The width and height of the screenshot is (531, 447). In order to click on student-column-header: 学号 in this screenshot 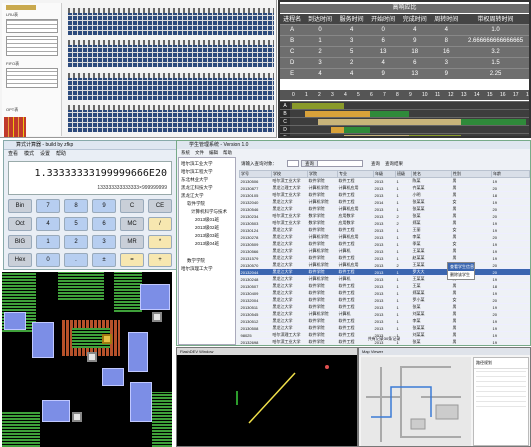, I will do `click(255, 174)`.